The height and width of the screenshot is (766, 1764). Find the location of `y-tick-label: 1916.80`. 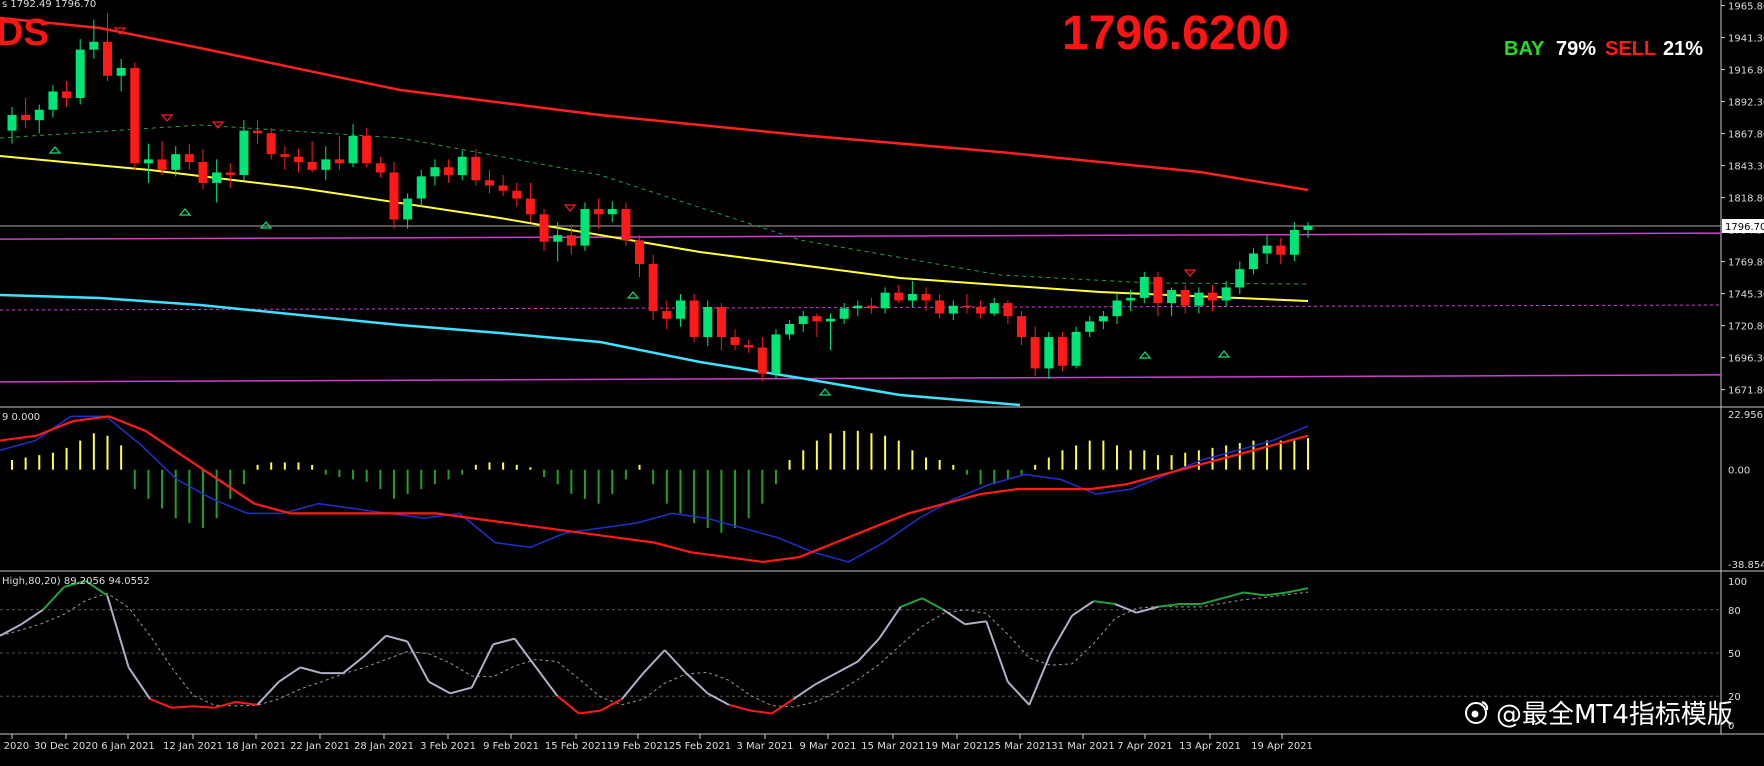

y-tick-label: 1916.80 is located at coordinates (1746, 71).